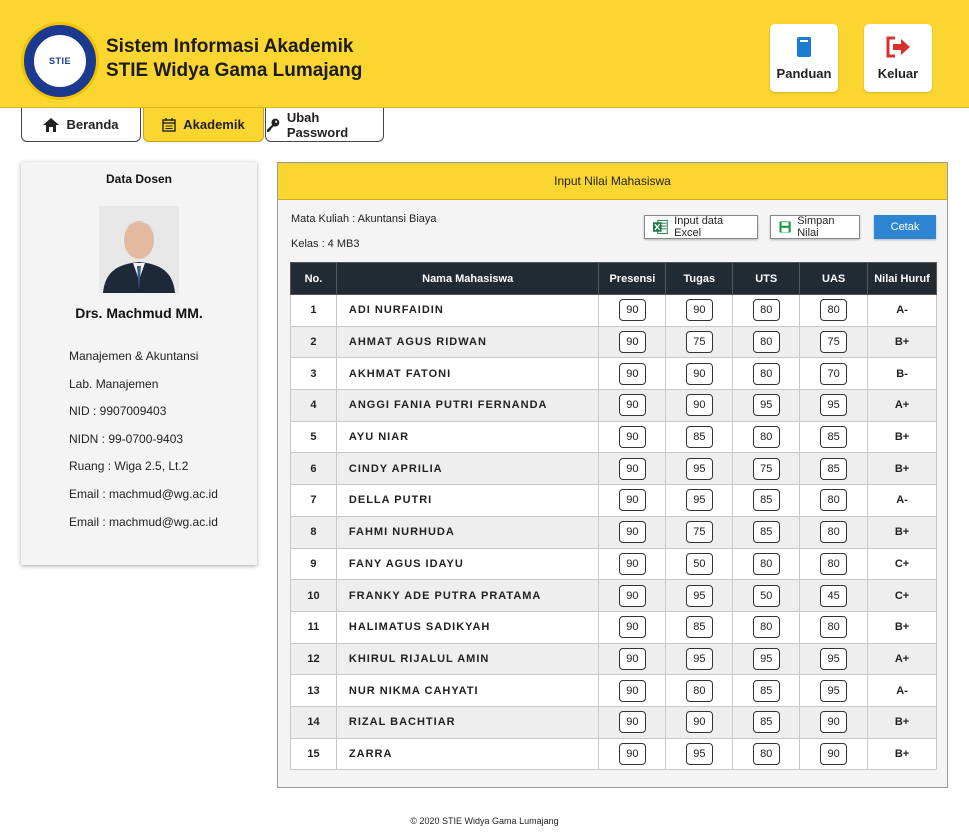  I want to click on uas-input: 75, so click(834, 342).